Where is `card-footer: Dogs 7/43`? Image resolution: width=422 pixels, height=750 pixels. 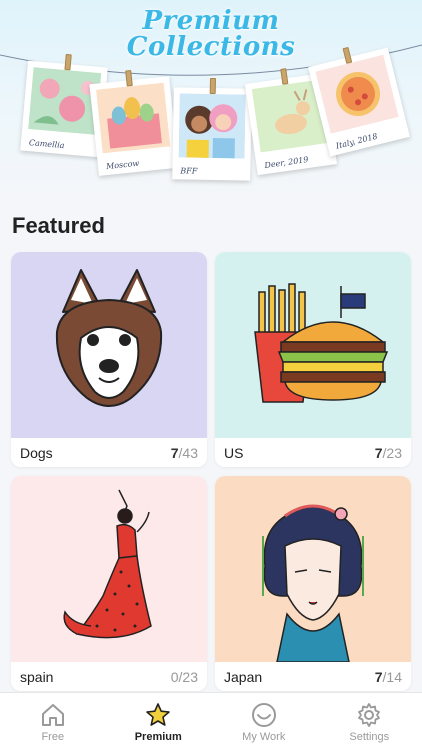 card-footer: Dogs 7/43 is located at coordinates (109, 452).